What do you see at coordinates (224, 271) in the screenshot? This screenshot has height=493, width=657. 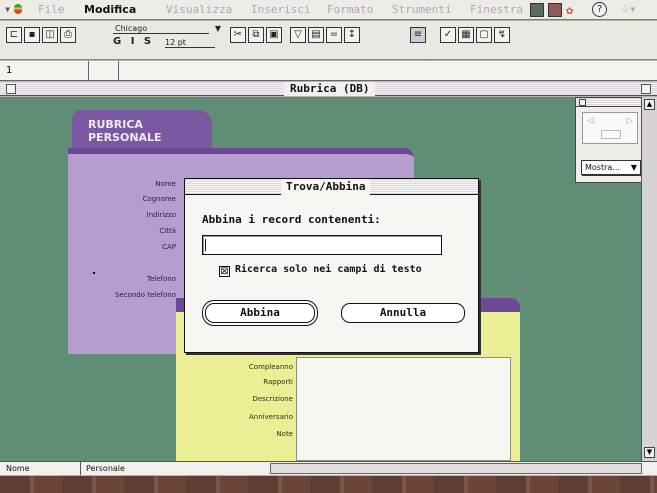 I see `text-fields-only-checkbox: ⊠` at bounding box center [224, 271].